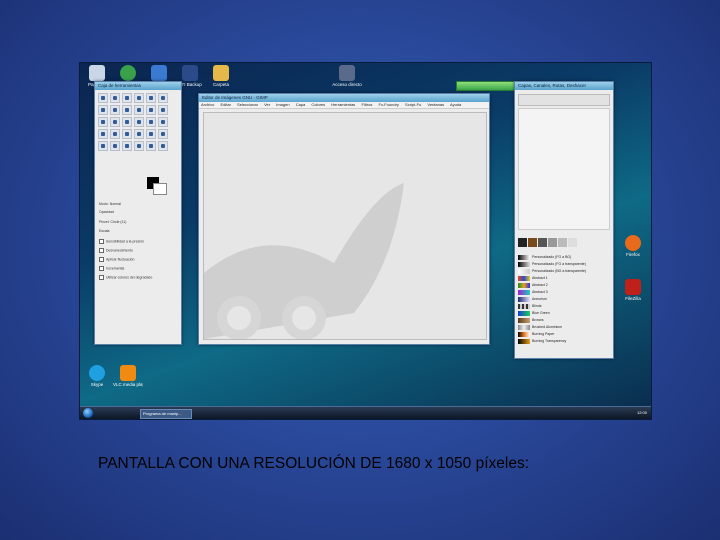 The image size is (720, 540). What do you see at coordinates (88, 413) in the screenshot?
I see `start-button` at bounding box center [88, 413].